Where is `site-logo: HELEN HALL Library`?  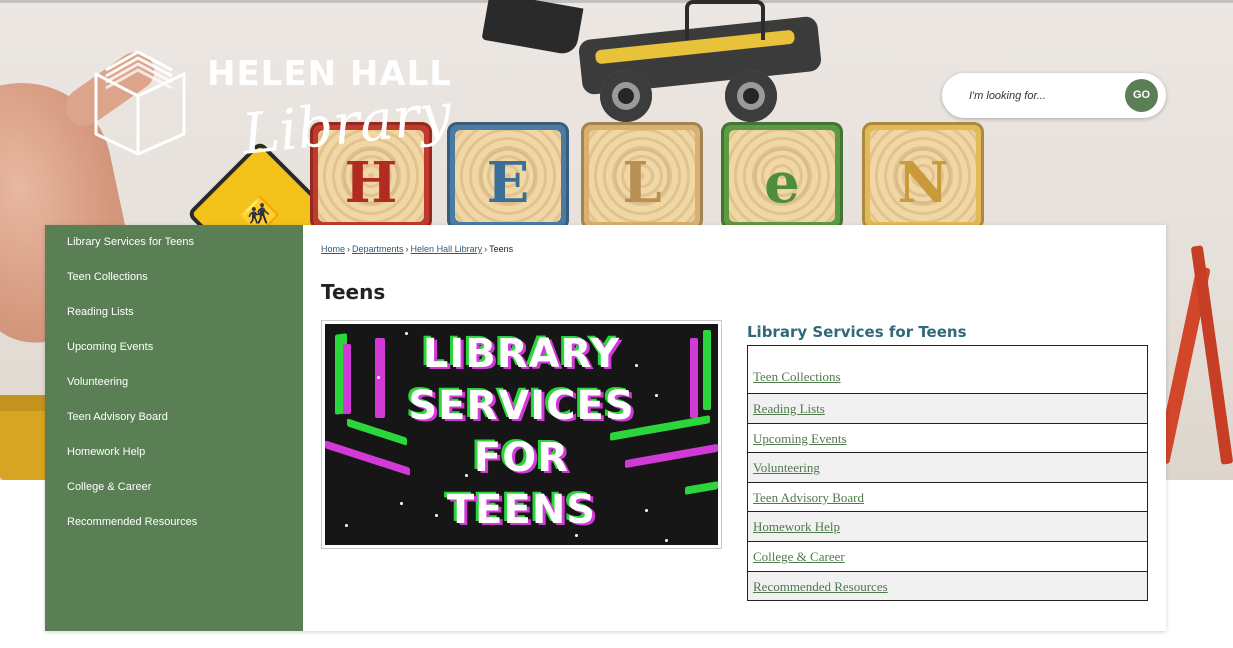
site-logo: HELEN HALL Library is located at coordinates (273, 109).